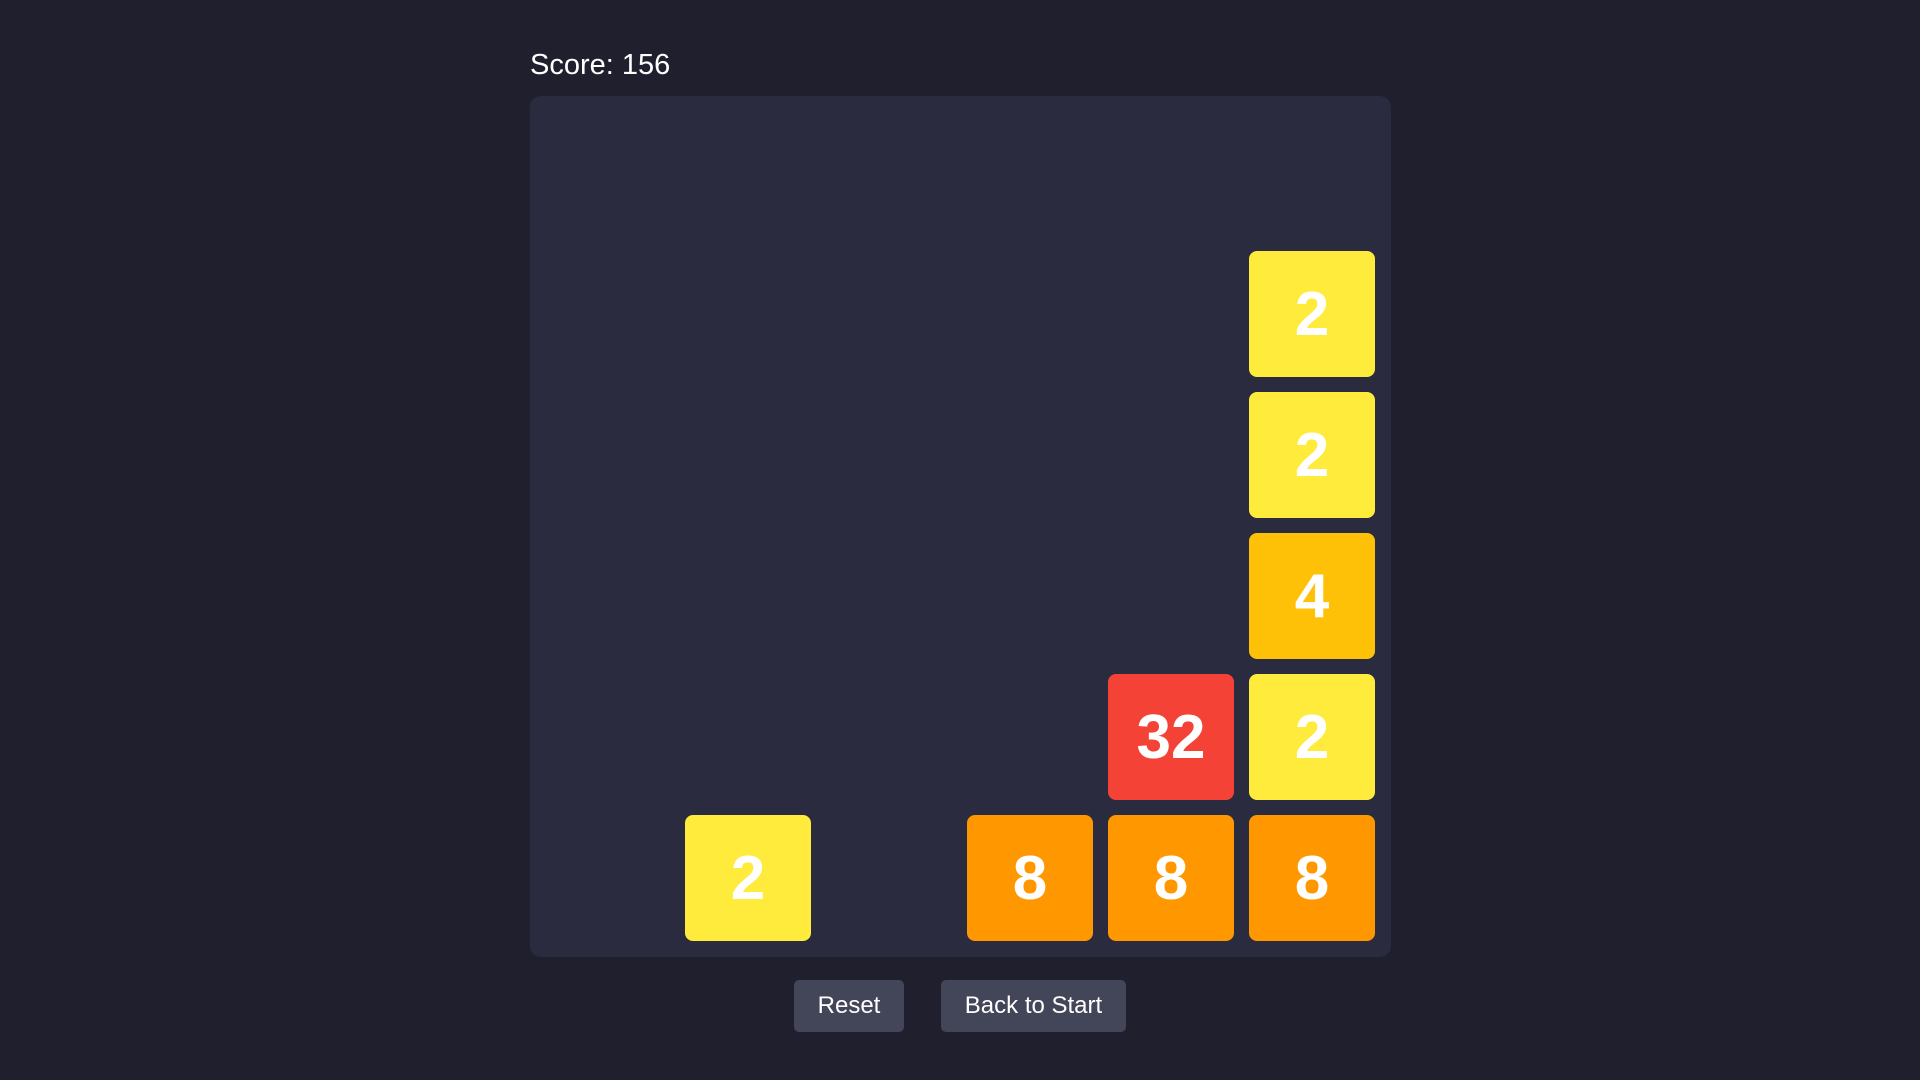  What do you see at coordinates (1171, 737) in the screenshot?
I see `tile-32: 32` at bounding box center [1171, 737].